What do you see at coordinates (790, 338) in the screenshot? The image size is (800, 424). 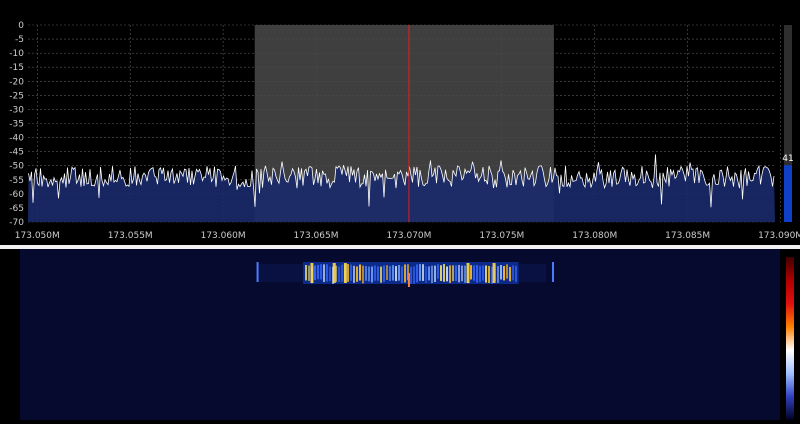 I see `waterfall-gradient-bar` at bounding box center [790, 338].